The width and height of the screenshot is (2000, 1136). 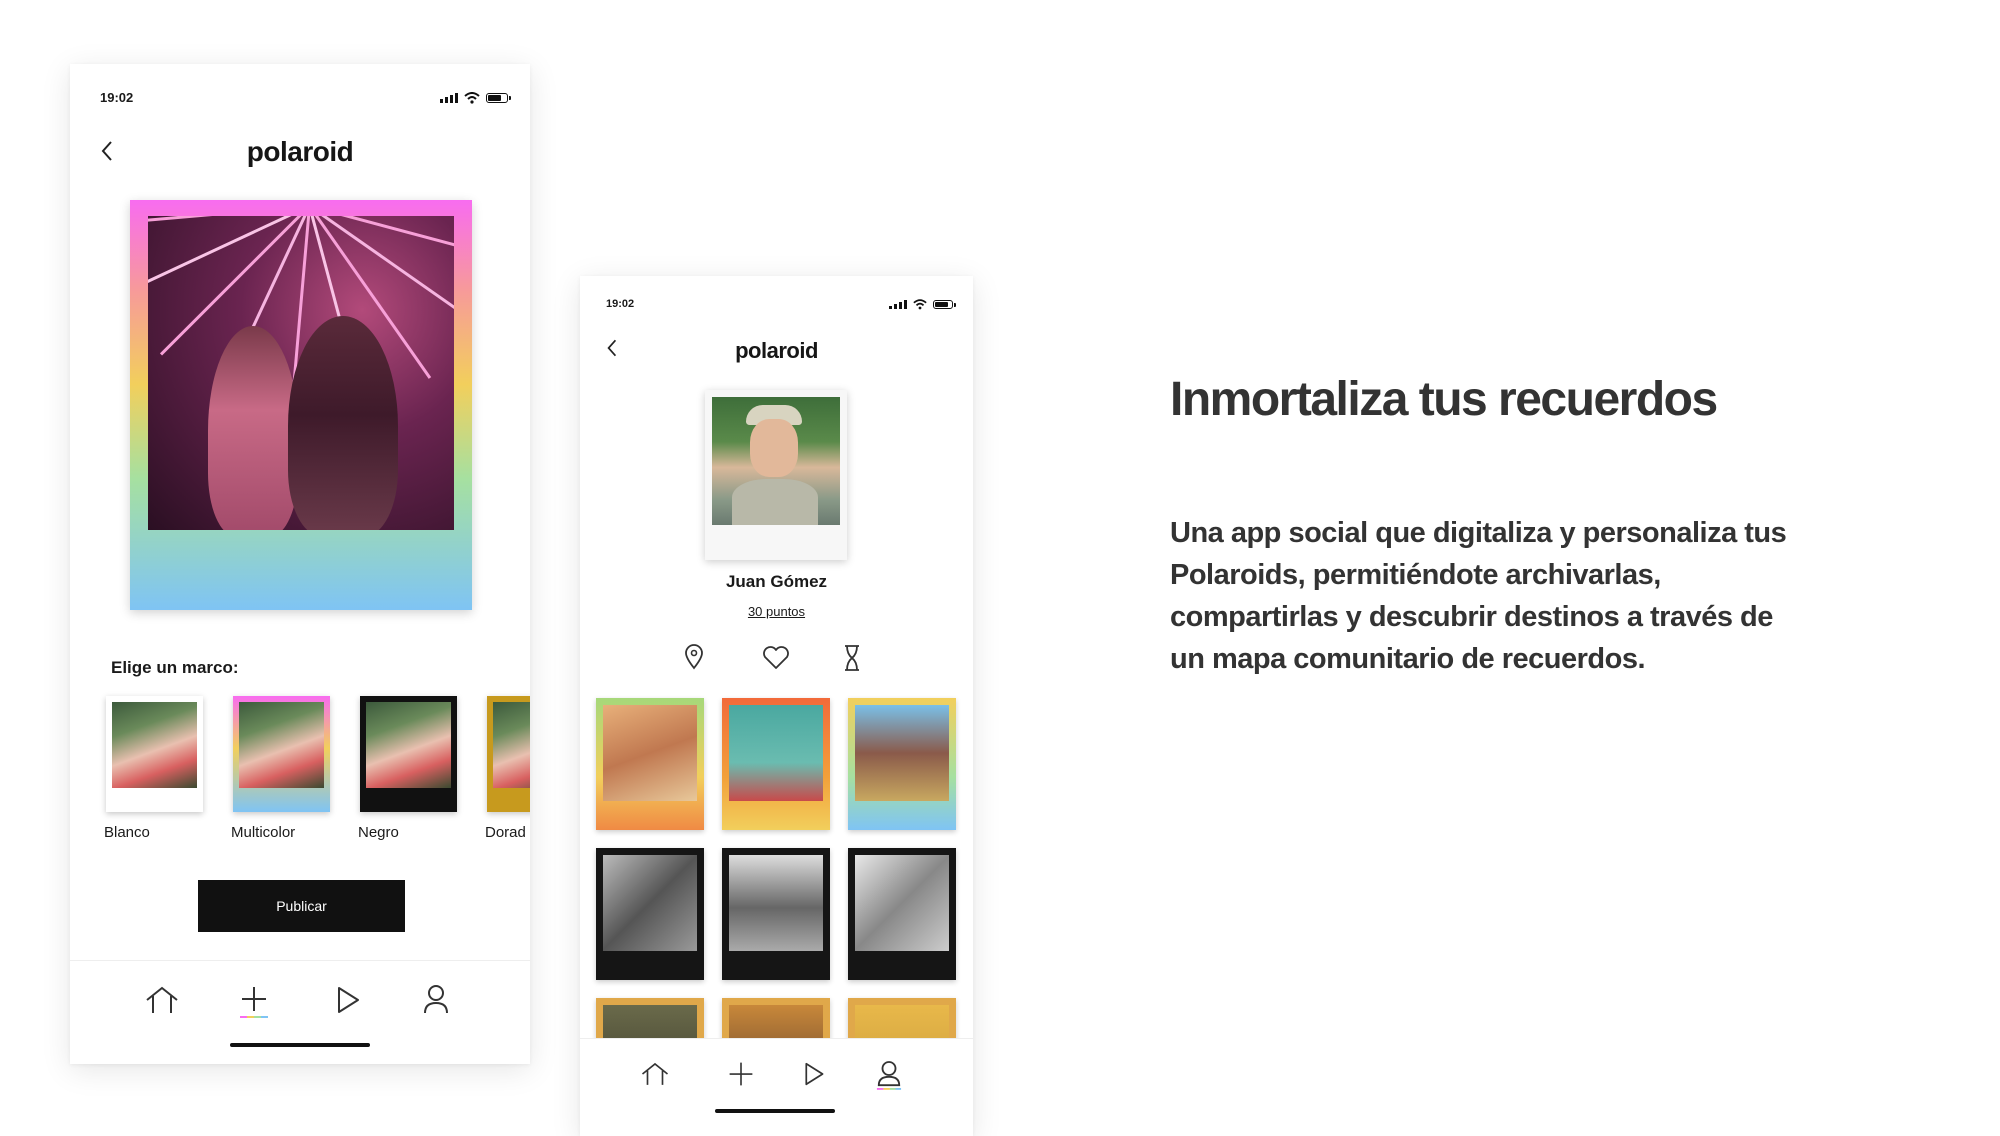 I want to click on frame-option-multicolor, so click(x=281, y=754).